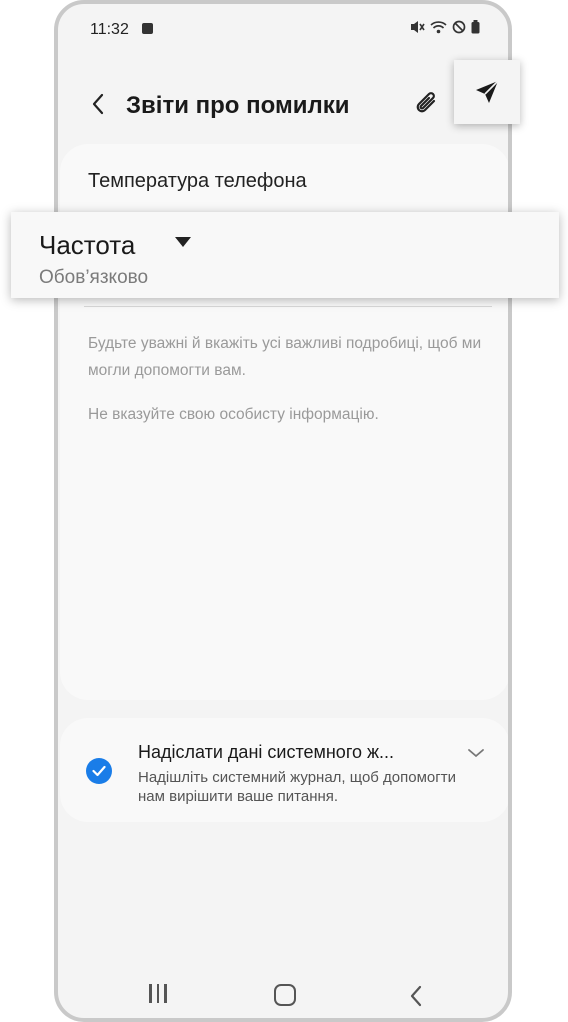  I want to click on send-button, so click(487, 92).